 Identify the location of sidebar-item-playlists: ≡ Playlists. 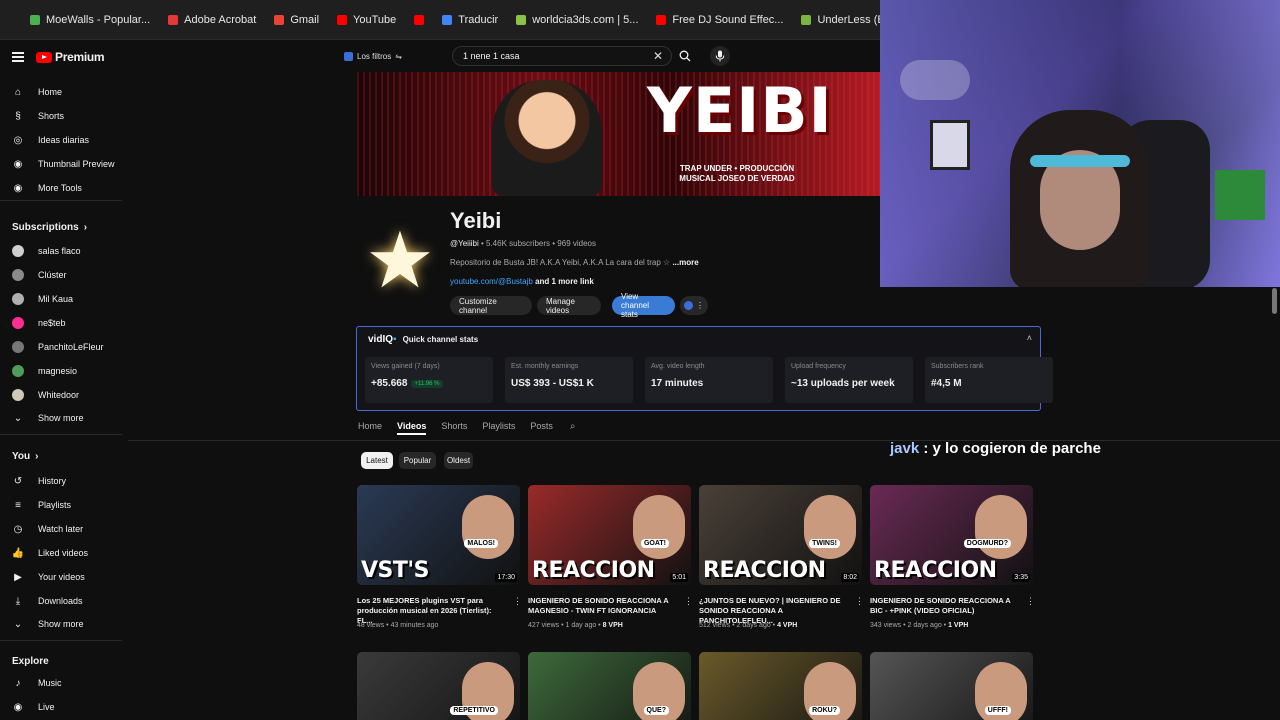
(41, 505).